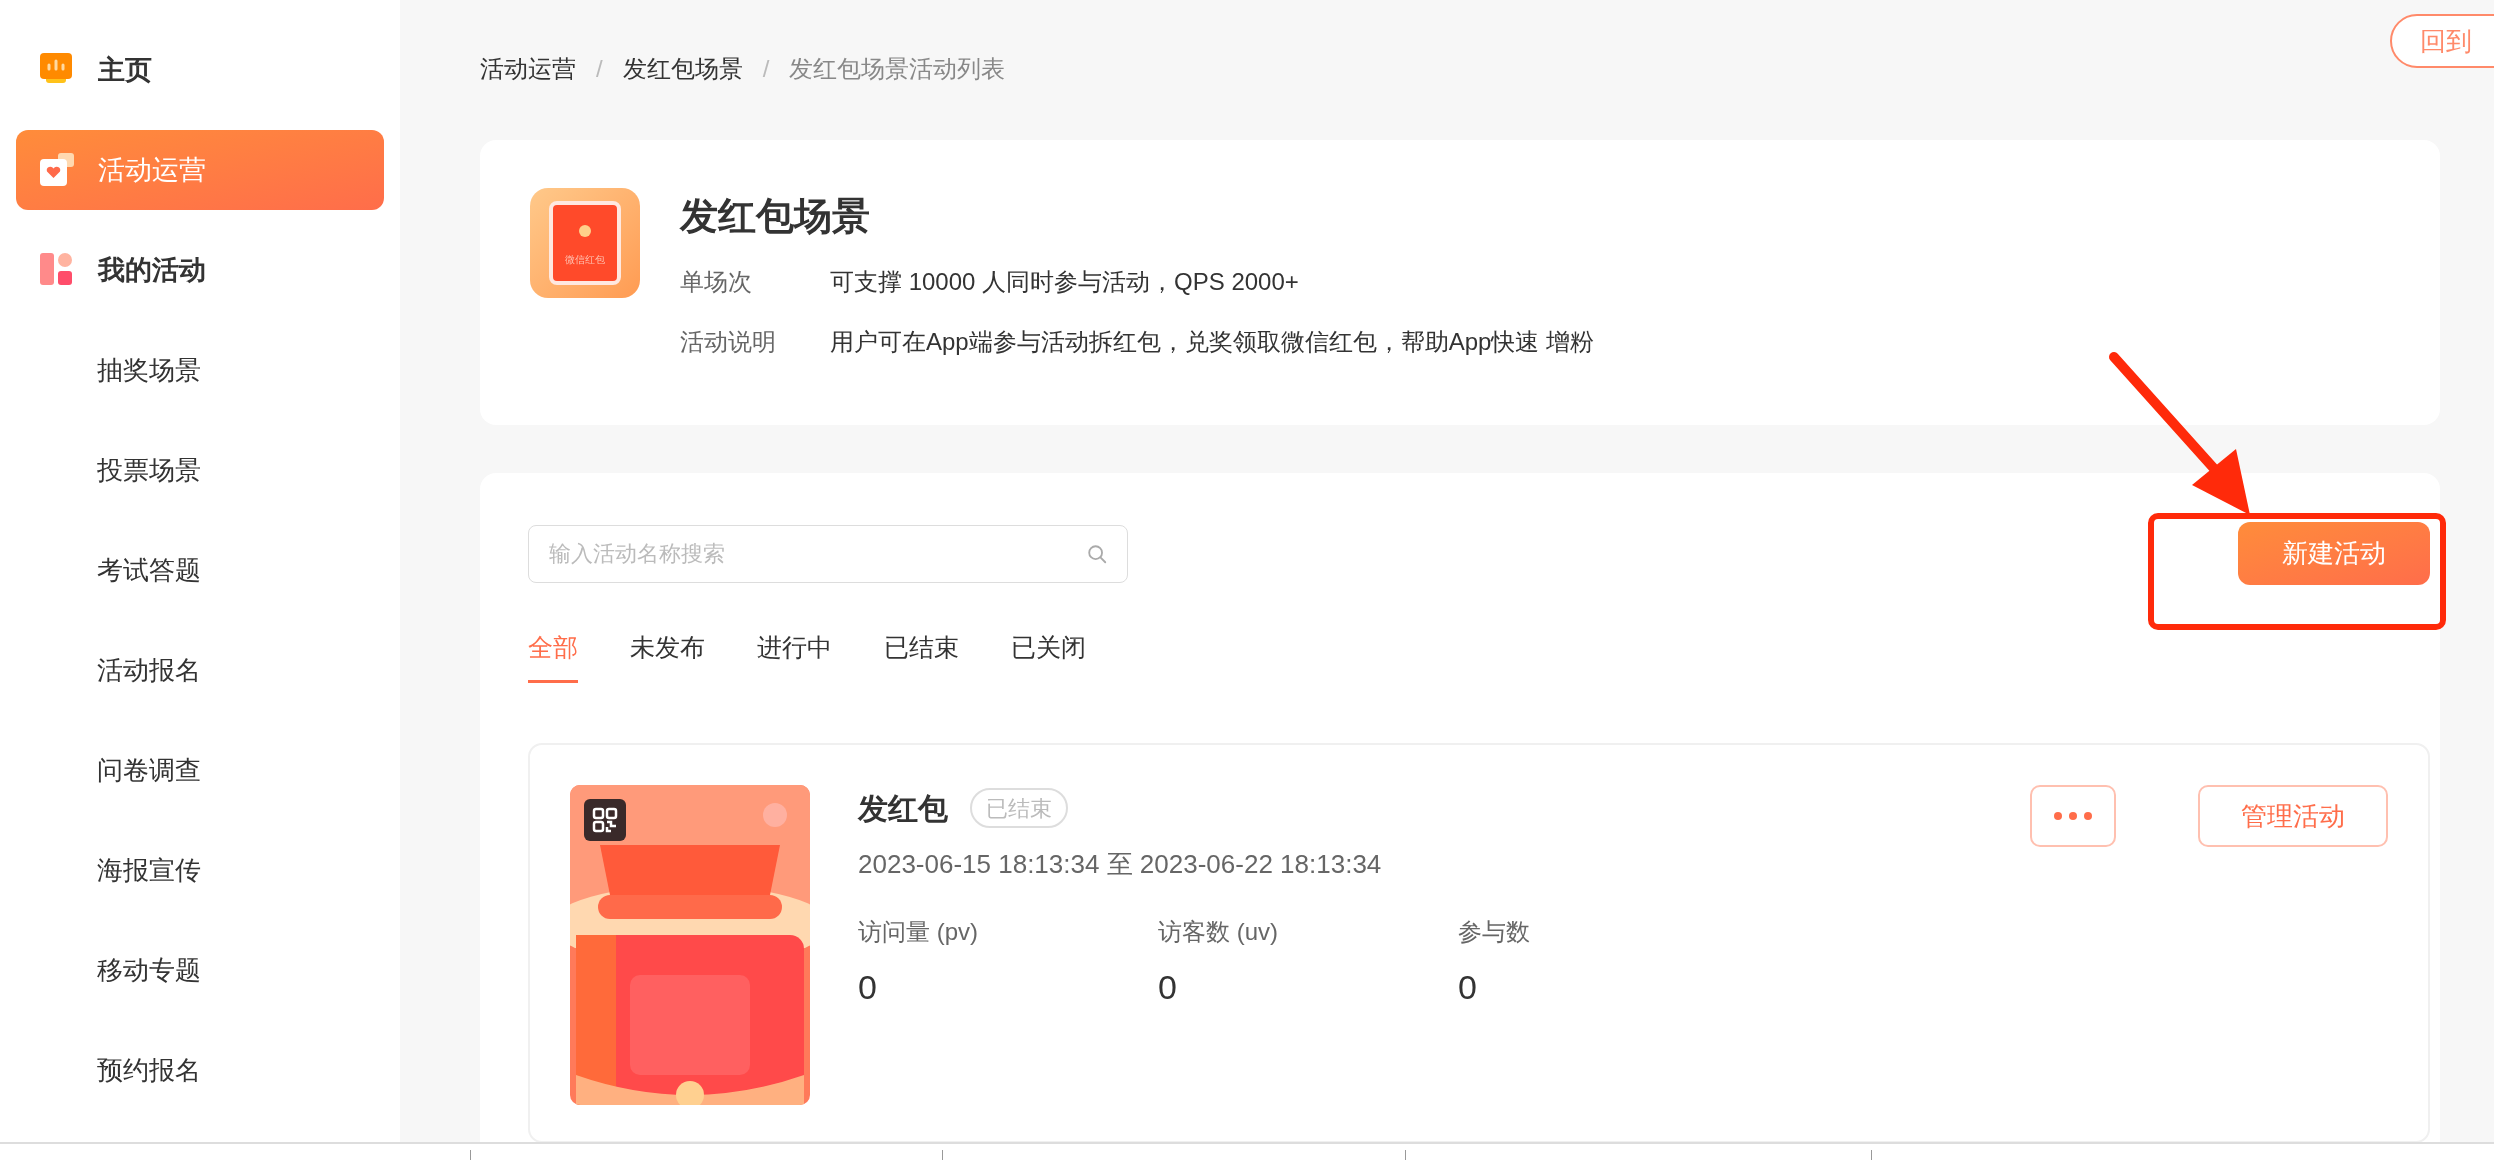  Describe the element at coordinates (1120, 864) in the screenshot. I see `activity-period: 2023-06-15 18:13:34 至 2023-06-22 18:13:34` at that location.